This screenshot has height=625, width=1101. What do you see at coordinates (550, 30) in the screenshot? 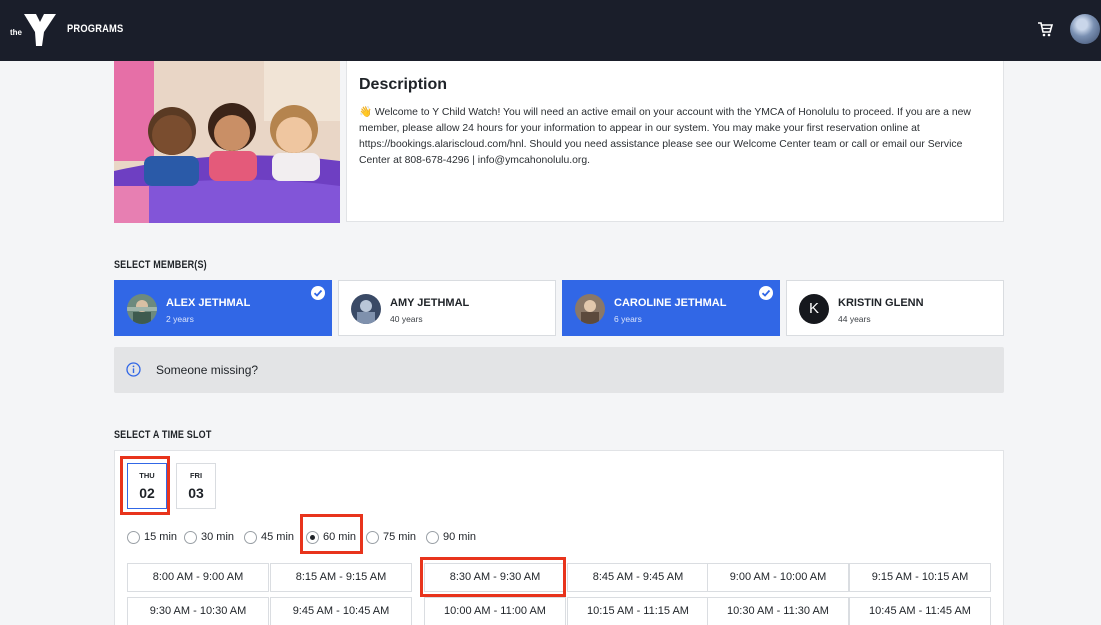
I see `top-navigation-bar: the PROGRAMS` at bounding box center [550, 30].